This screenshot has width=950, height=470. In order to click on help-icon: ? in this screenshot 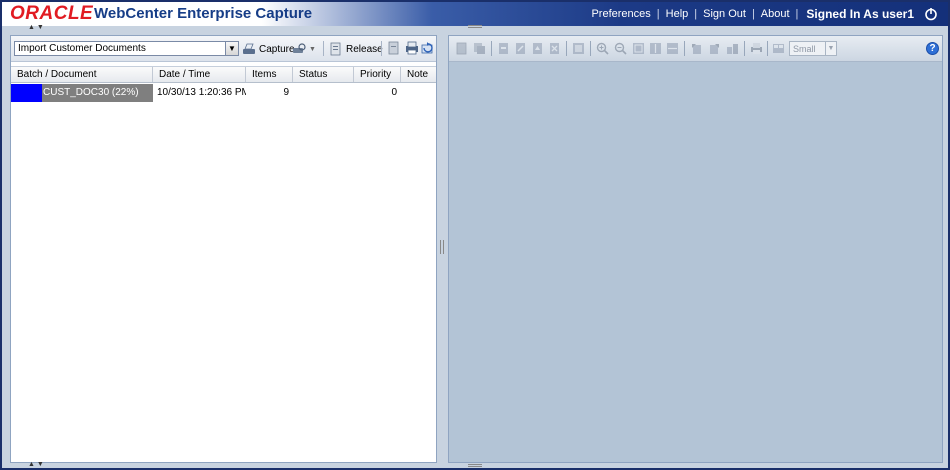, I will do `click(932, 48)`.